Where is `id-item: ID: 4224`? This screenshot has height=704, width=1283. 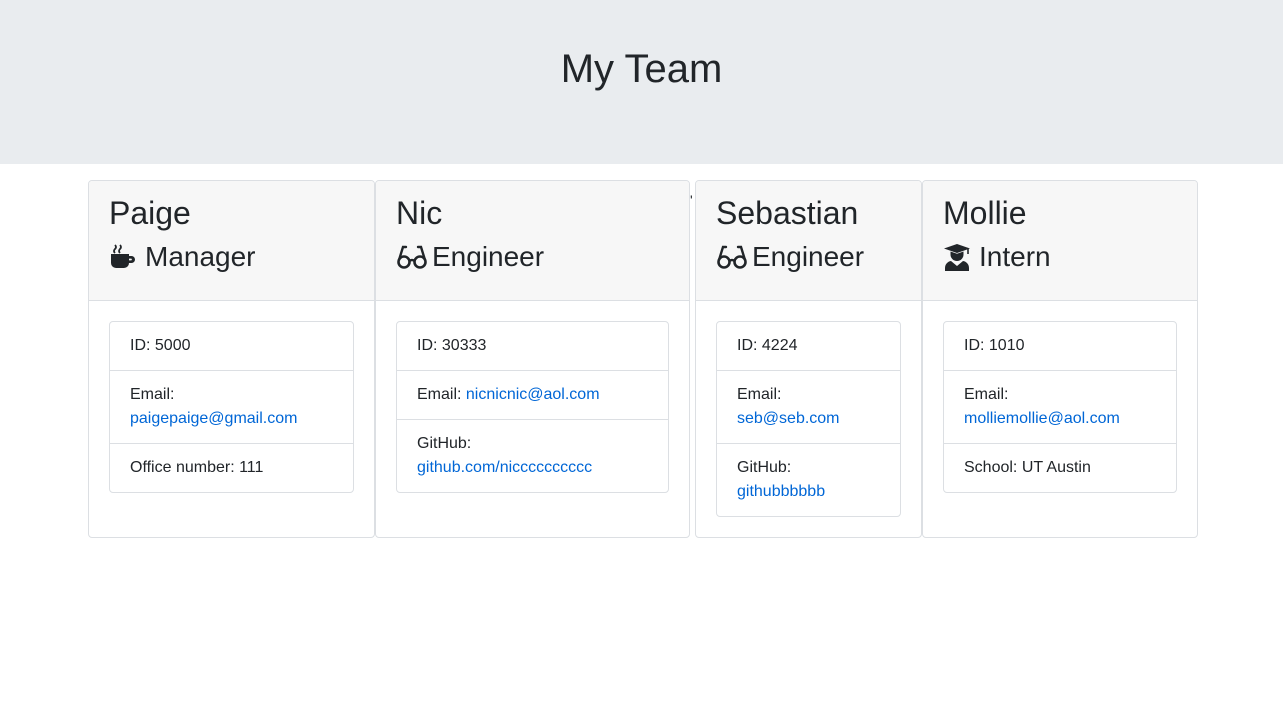 id-item: ID: 4224 is located at coordinates (767, 345).